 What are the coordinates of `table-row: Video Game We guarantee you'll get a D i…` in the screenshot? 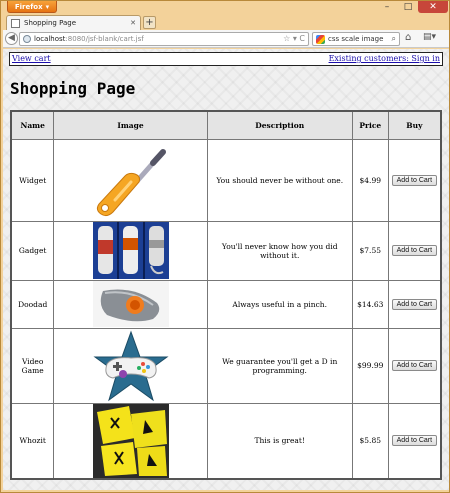 It's located at (226, 365).